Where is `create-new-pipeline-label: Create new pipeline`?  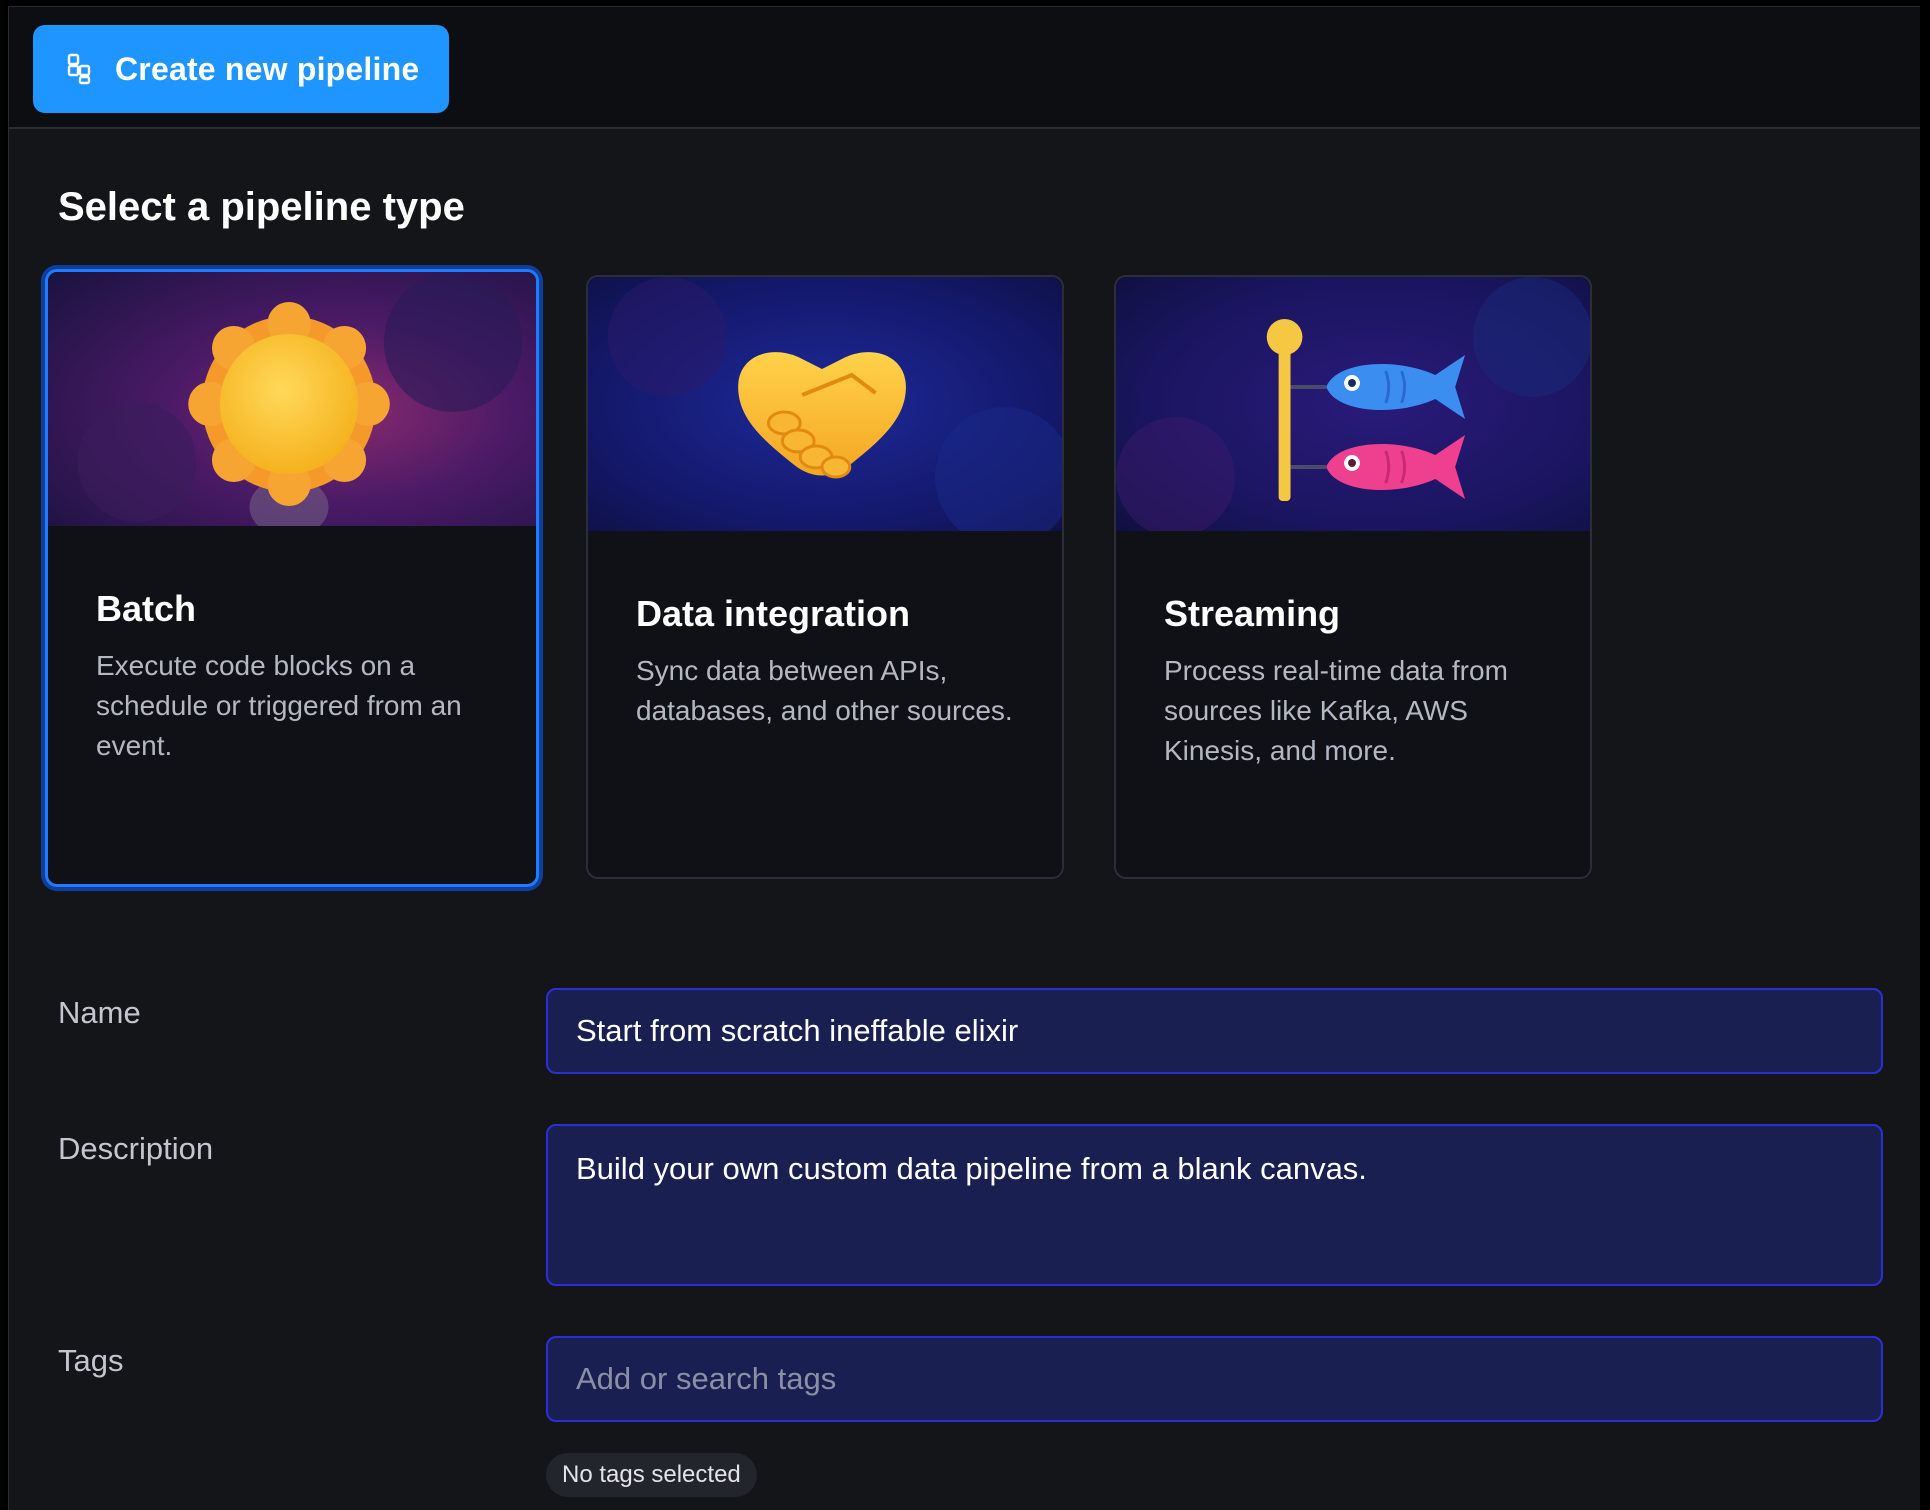
create-new-pipeline-label: Create new pipeline is located at coordinates (267, 68).